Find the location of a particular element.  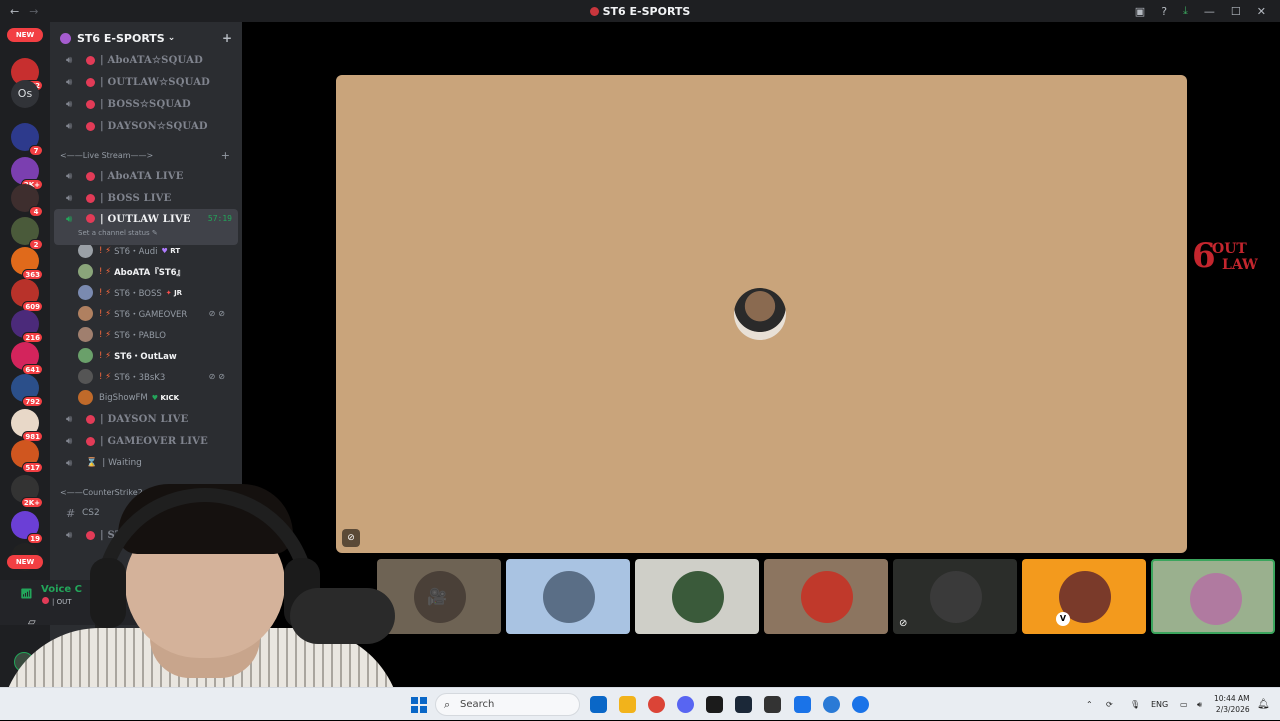

server-icon: 981 is located at coordinates (27, 425).